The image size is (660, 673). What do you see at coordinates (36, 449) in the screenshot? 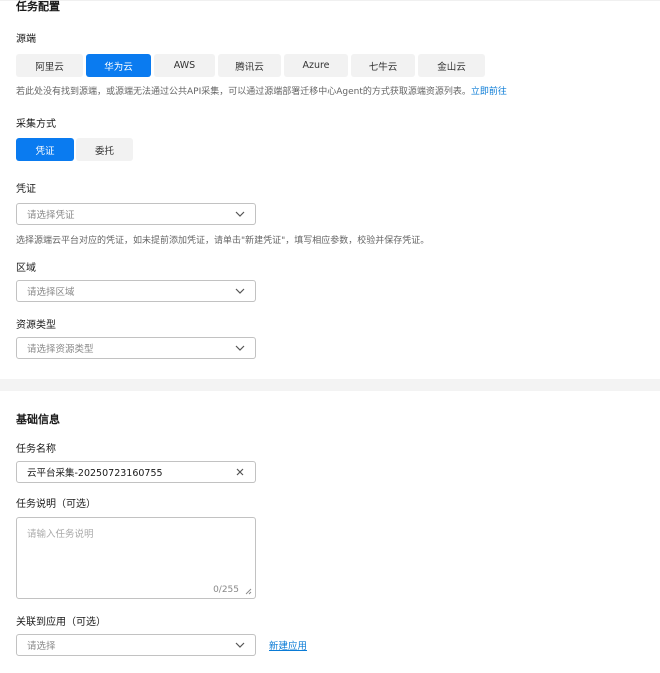
I see `task-name-label: 任务名称` at bounding box center [36, 449].